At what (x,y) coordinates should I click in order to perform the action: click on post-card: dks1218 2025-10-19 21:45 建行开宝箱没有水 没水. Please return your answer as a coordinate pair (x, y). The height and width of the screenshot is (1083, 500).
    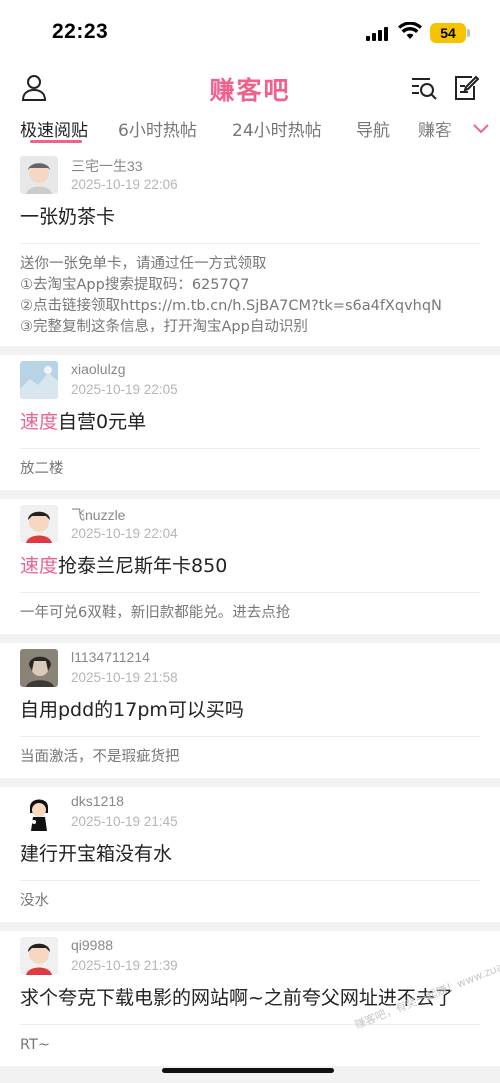
    Looking at the image, I should click on (250, 854).